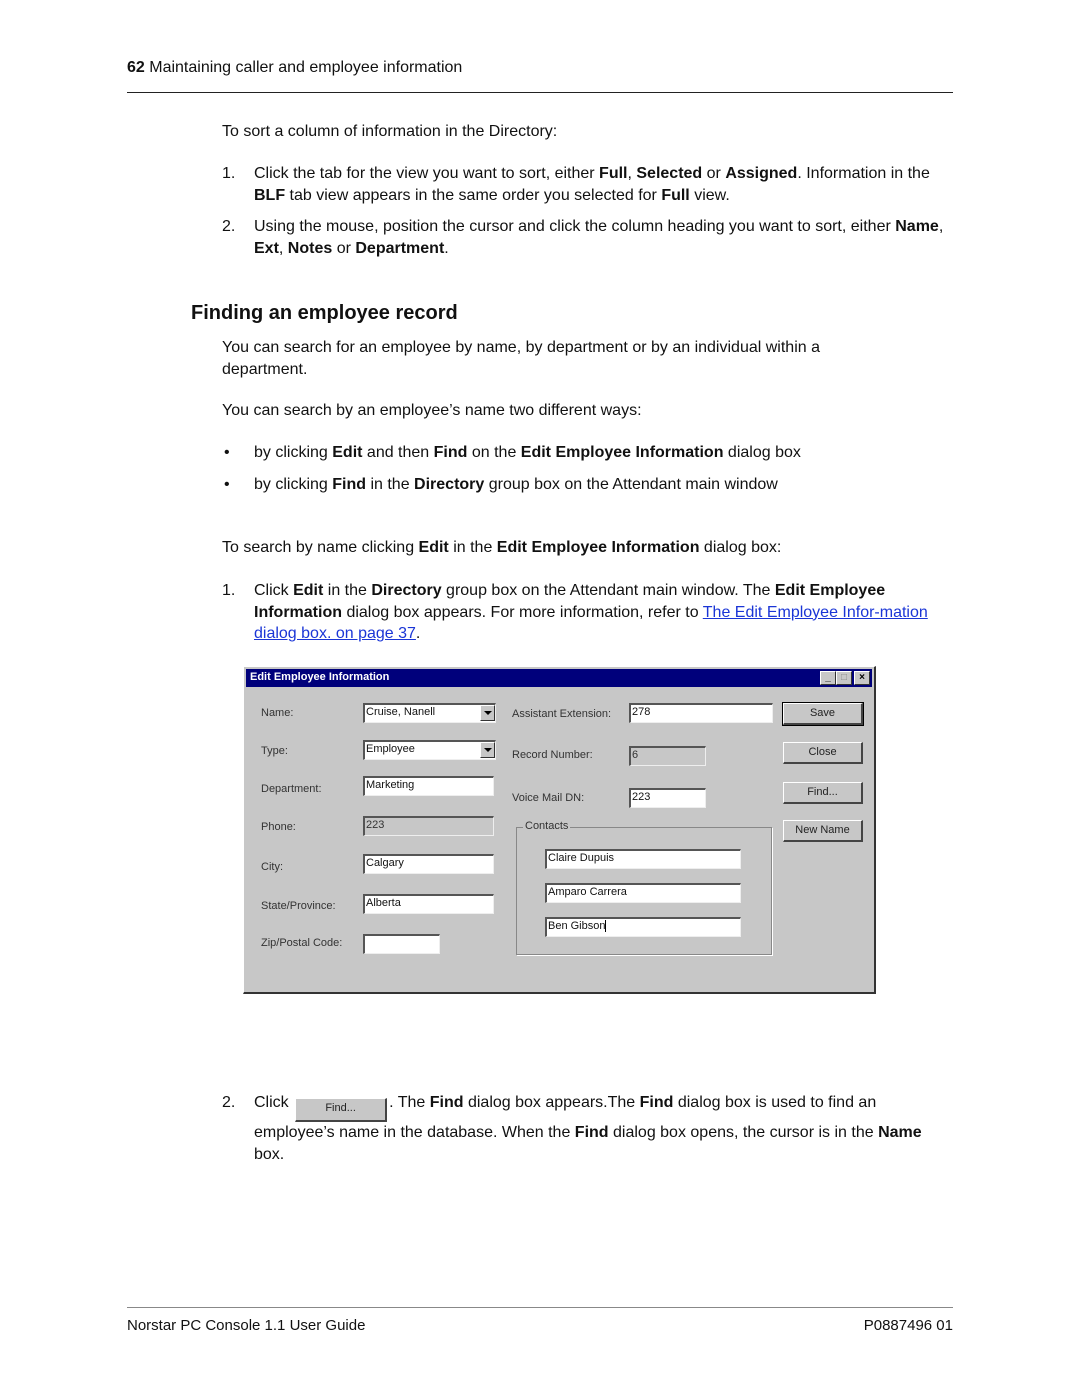 Image resolution: width=1080 pixels, height=1397 pixels. Describe the element at coordinates (429, 750) in the screenshot. I see `type-combobox: Employee` at that location.